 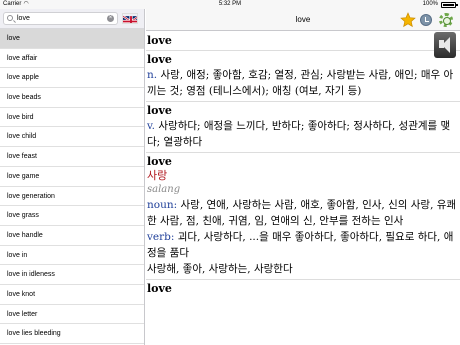 What do you see at coordinates (72, 78) in the screenshot?
I see `list-item: love apple` at bounding box center [72, 78].